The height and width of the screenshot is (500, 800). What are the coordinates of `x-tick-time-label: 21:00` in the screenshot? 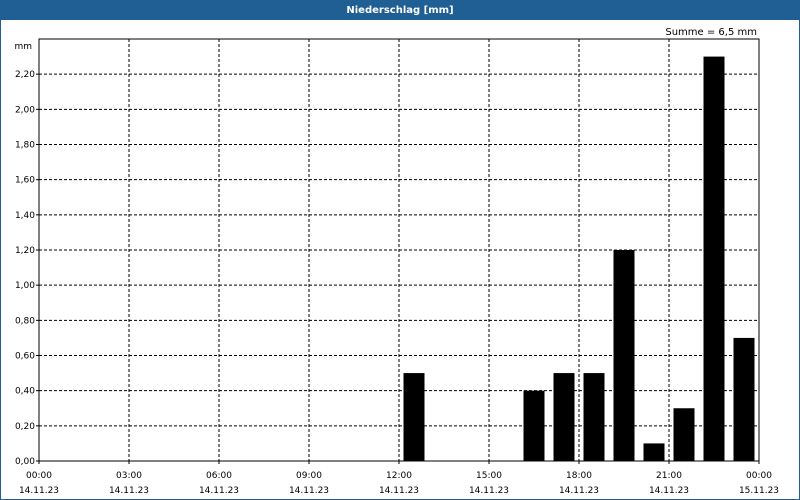 It's located at (669, 476).